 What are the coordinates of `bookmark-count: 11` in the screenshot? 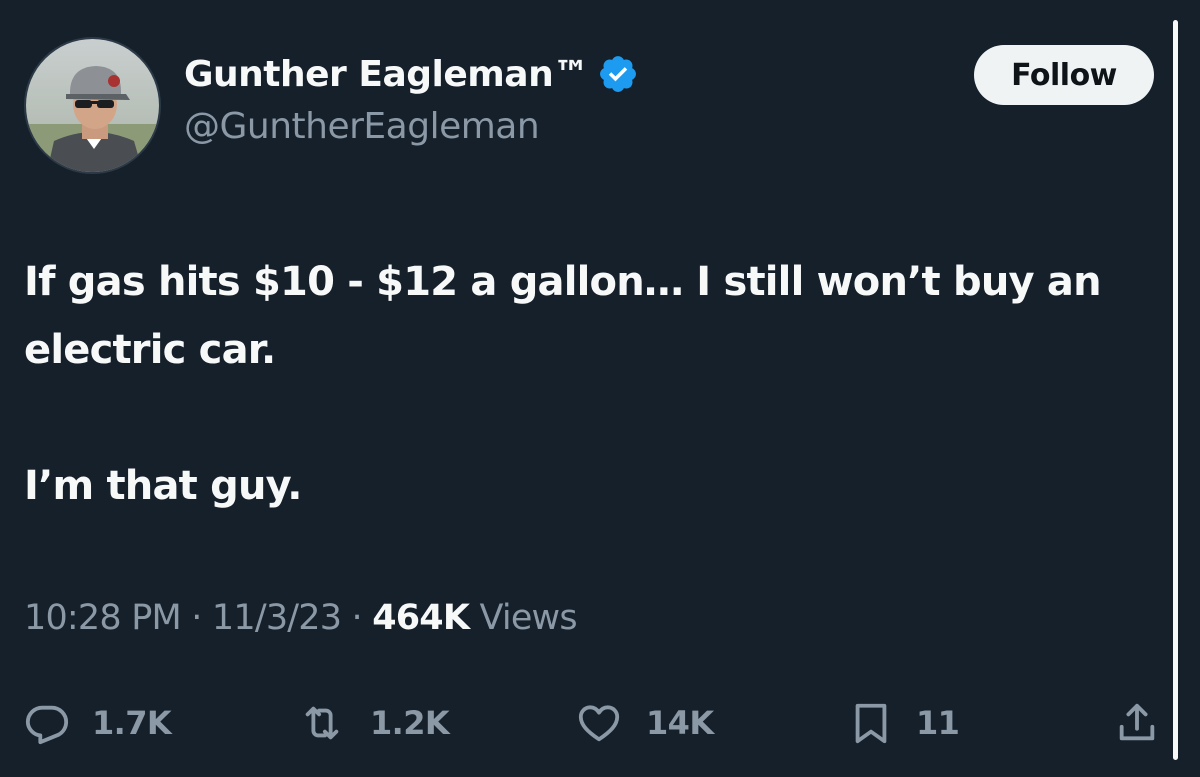 It's located at (938, 723).